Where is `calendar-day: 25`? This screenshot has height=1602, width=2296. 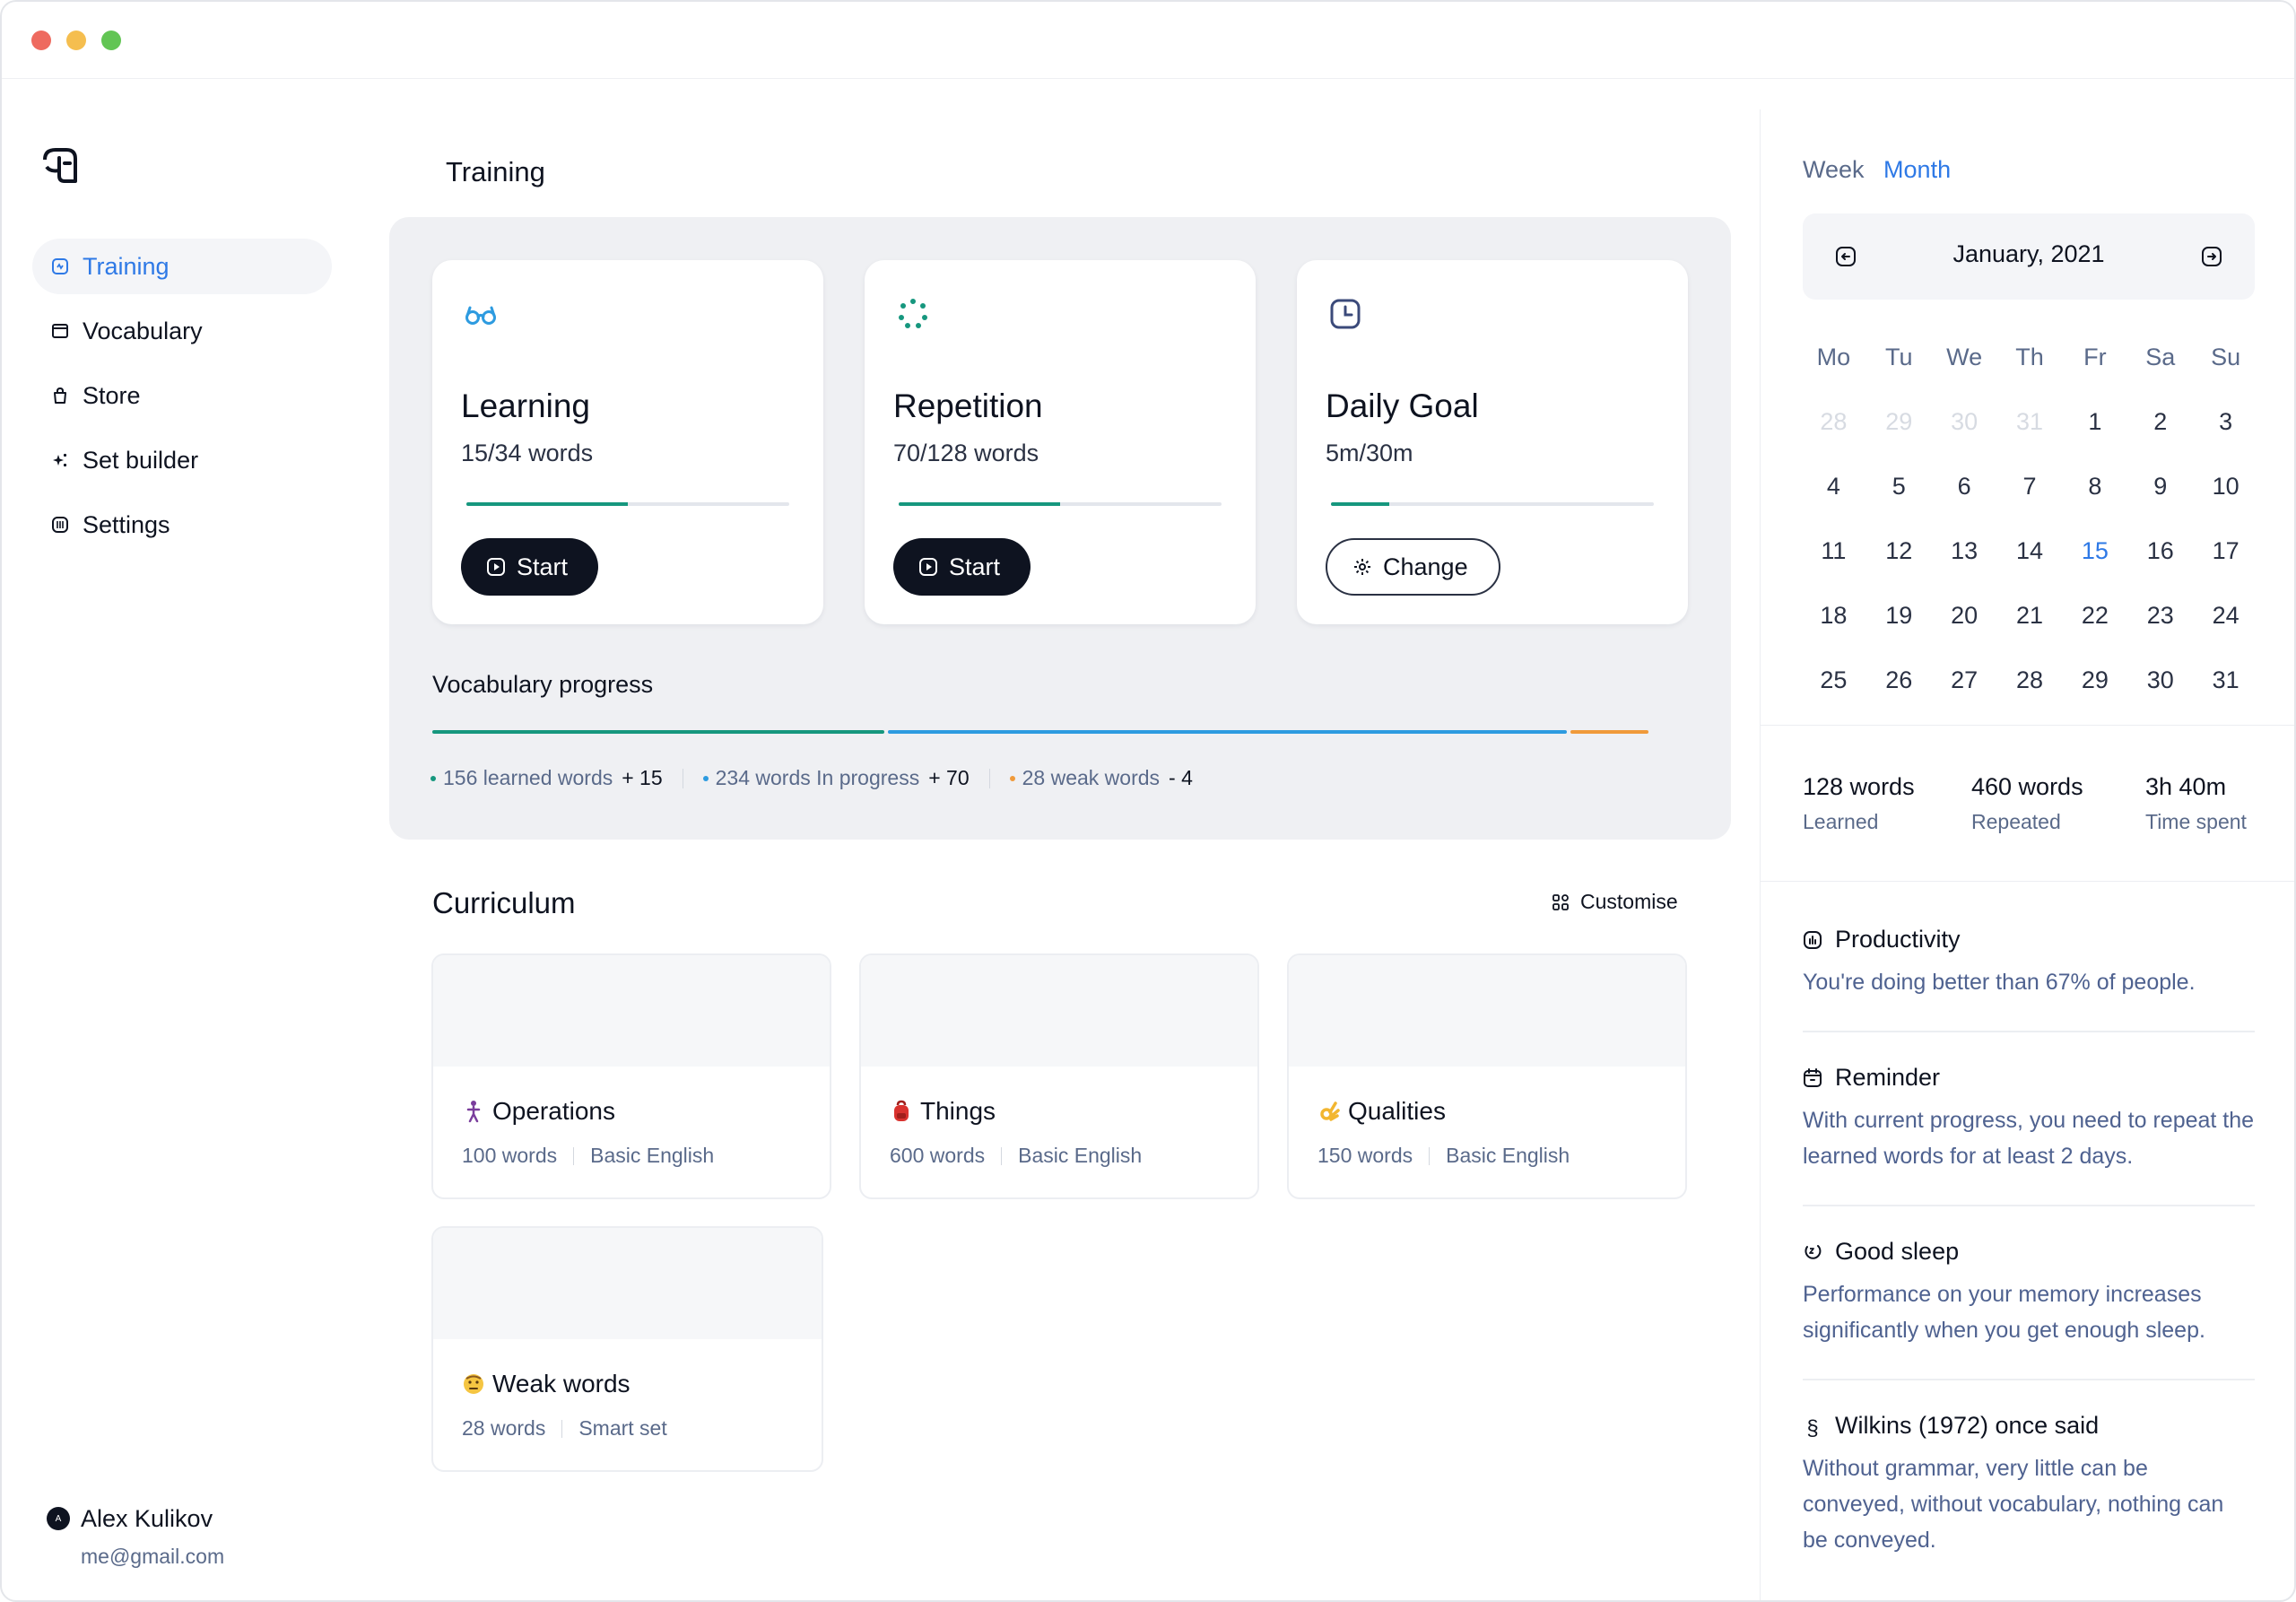 calendar-day: 25 is located at coordinates (1833, 680).